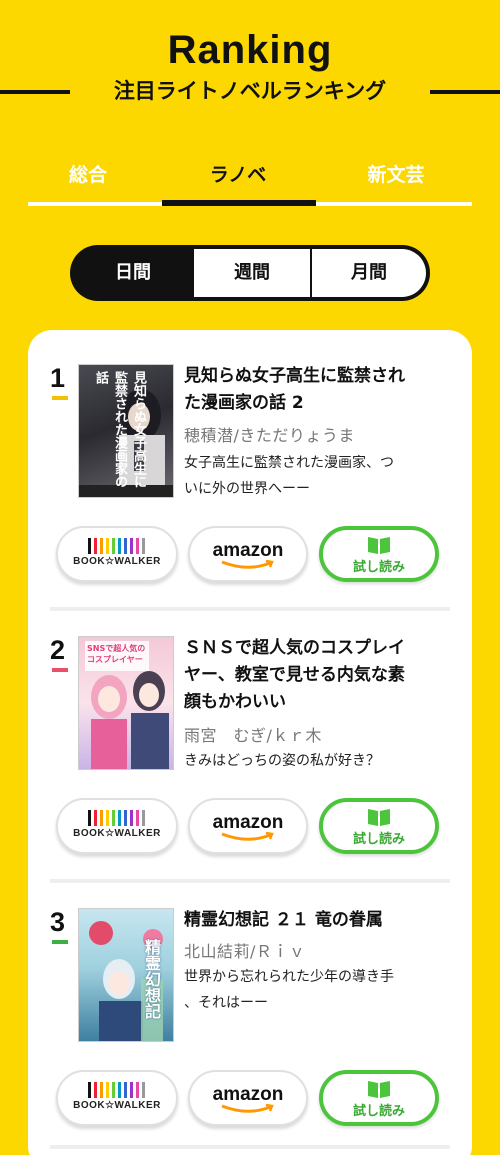 The image size is (500, 1155). What do you see at coordinates (35, 92) in the screenshot?
I see `subtitle-rule-left` at bounding box center [35, 92].